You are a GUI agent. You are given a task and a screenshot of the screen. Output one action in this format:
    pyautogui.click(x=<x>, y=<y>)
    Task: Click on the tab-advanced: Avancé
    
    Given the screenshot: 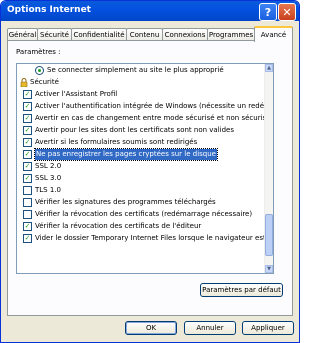 What is the action you would take?
    pyautogui.click(x=273, y=34)
    